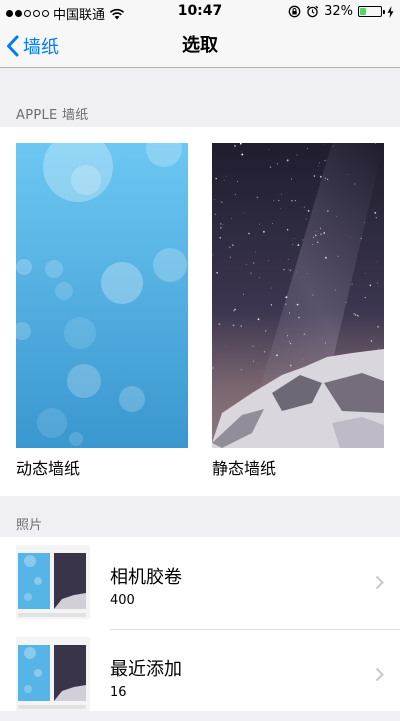  Describe the element at coordinates (48, 468) in the screenshot. I see `dynamic-wallpaper-label: 动态墙纸` at that location.